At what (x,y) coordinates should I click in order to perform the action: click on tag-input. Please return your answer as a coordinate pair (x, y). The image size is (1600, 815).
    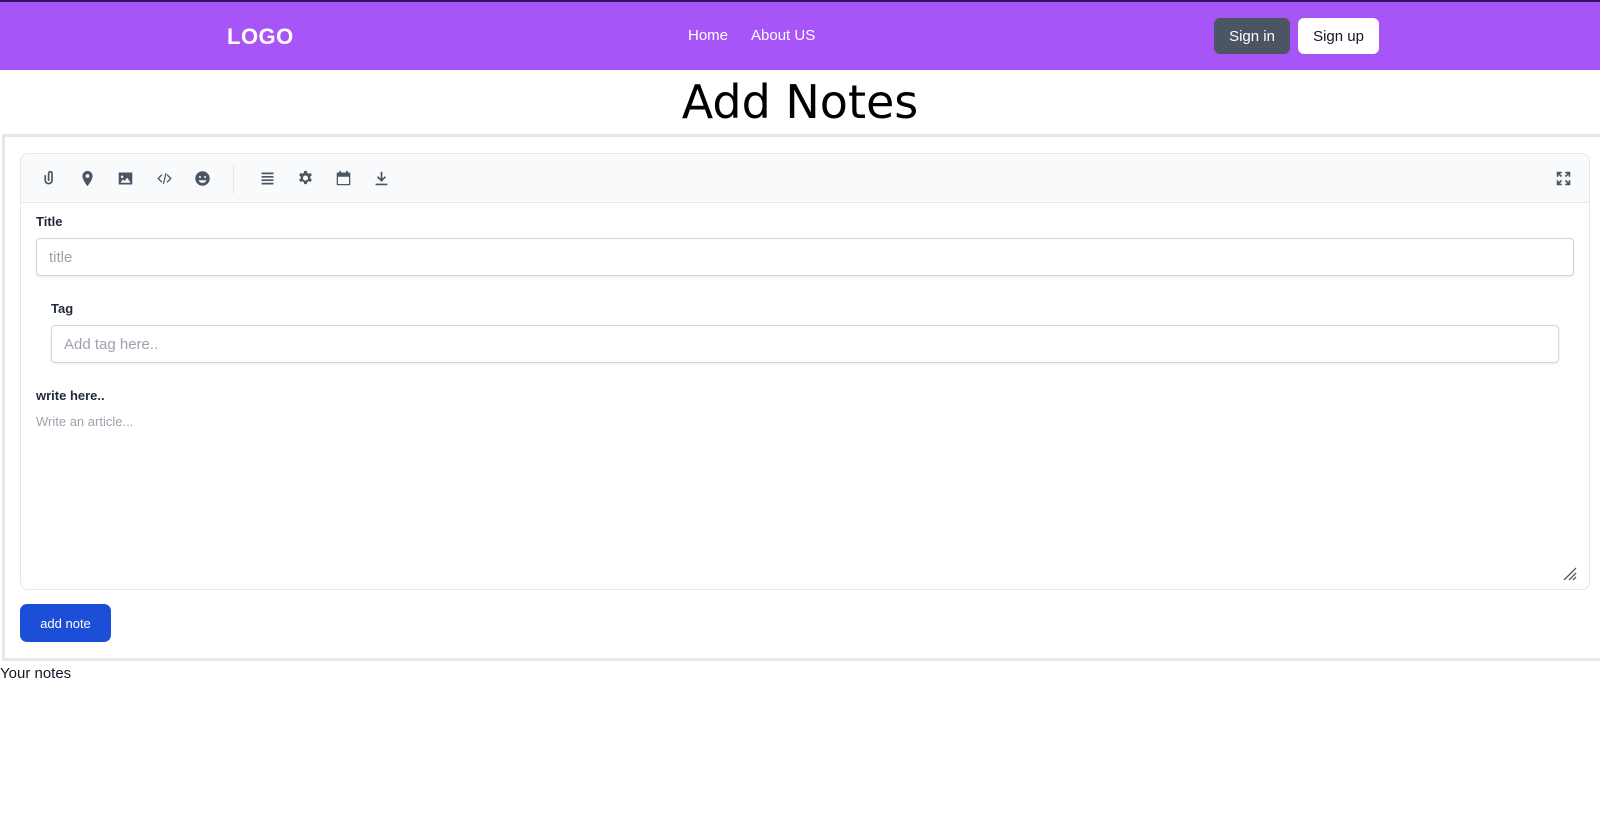
    Looking at the image, I should click on (805, 344).